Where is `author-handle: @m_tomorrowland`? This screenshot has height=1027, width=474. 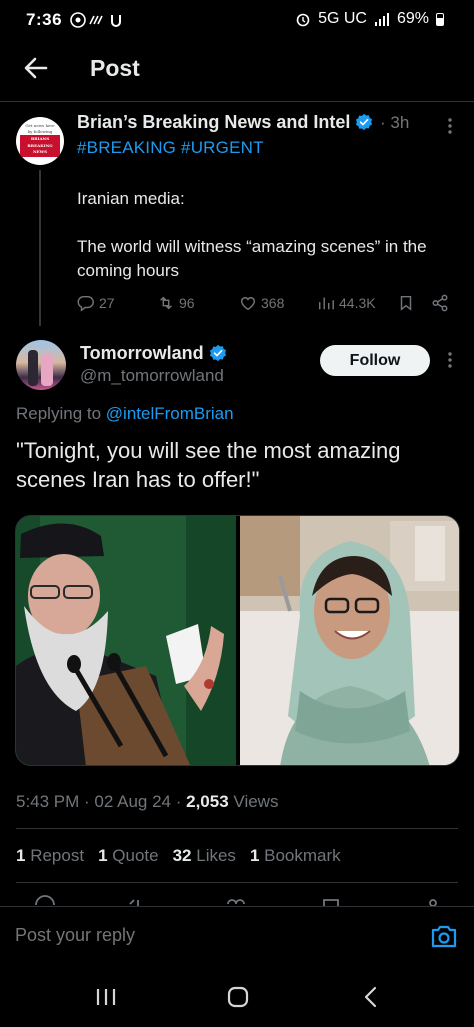 author-handle: @m_tomorrowland is located at coordinates (152, 376).